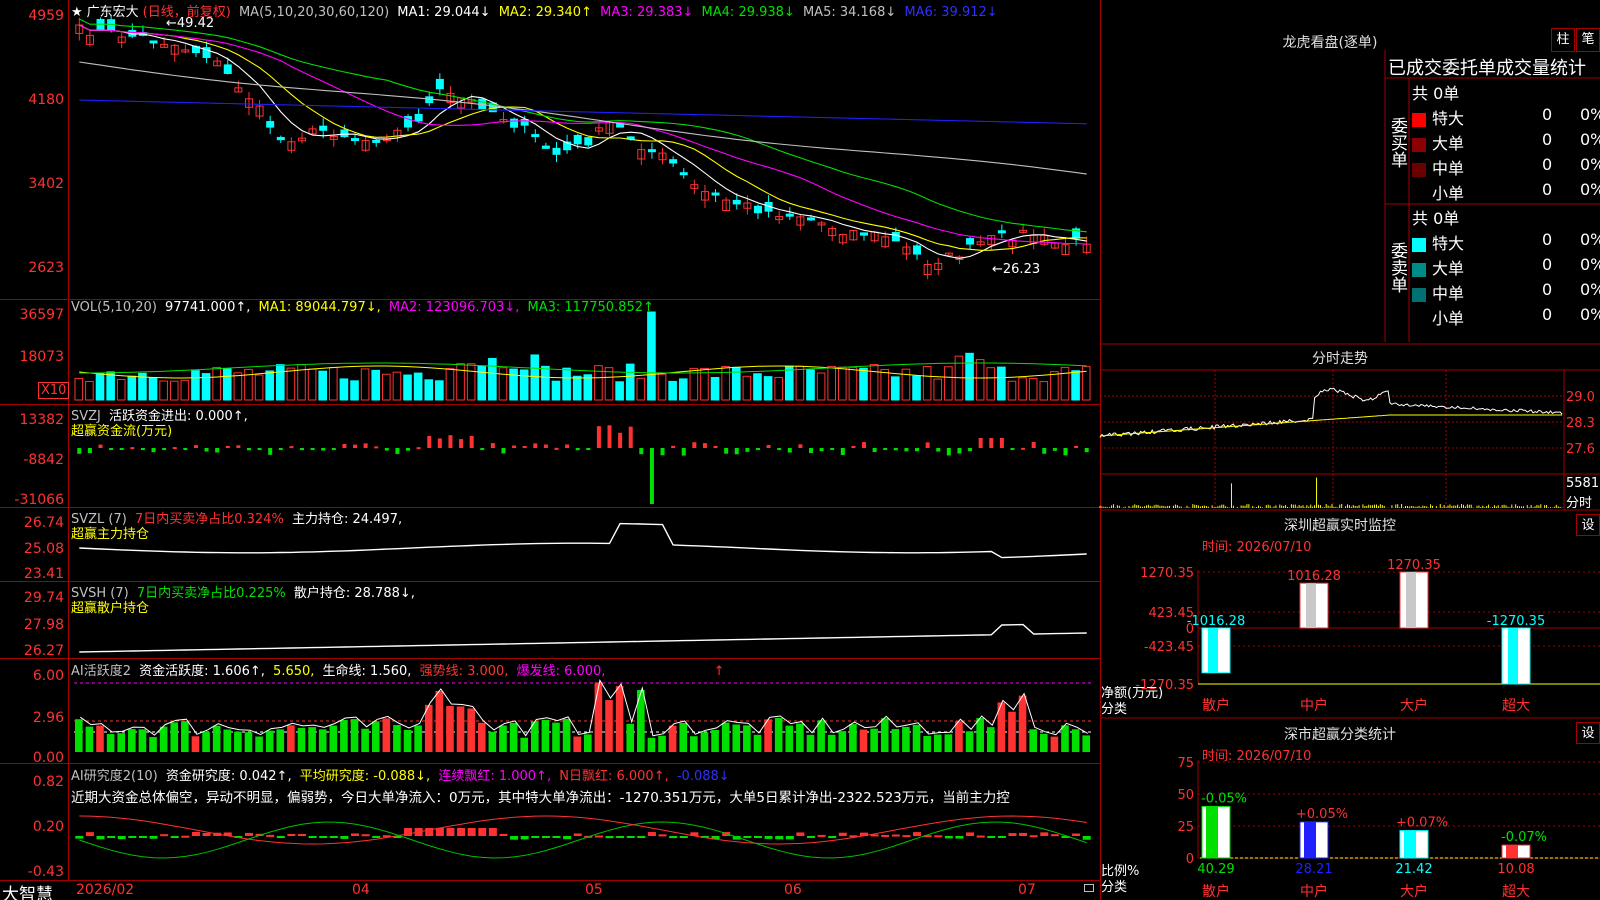 The height and width of the screenshot is (900, 1600). Describe the element at coordinates (1167, 573) in the screenshot. I see `monitor-axis-label: 1270.35` at that location.